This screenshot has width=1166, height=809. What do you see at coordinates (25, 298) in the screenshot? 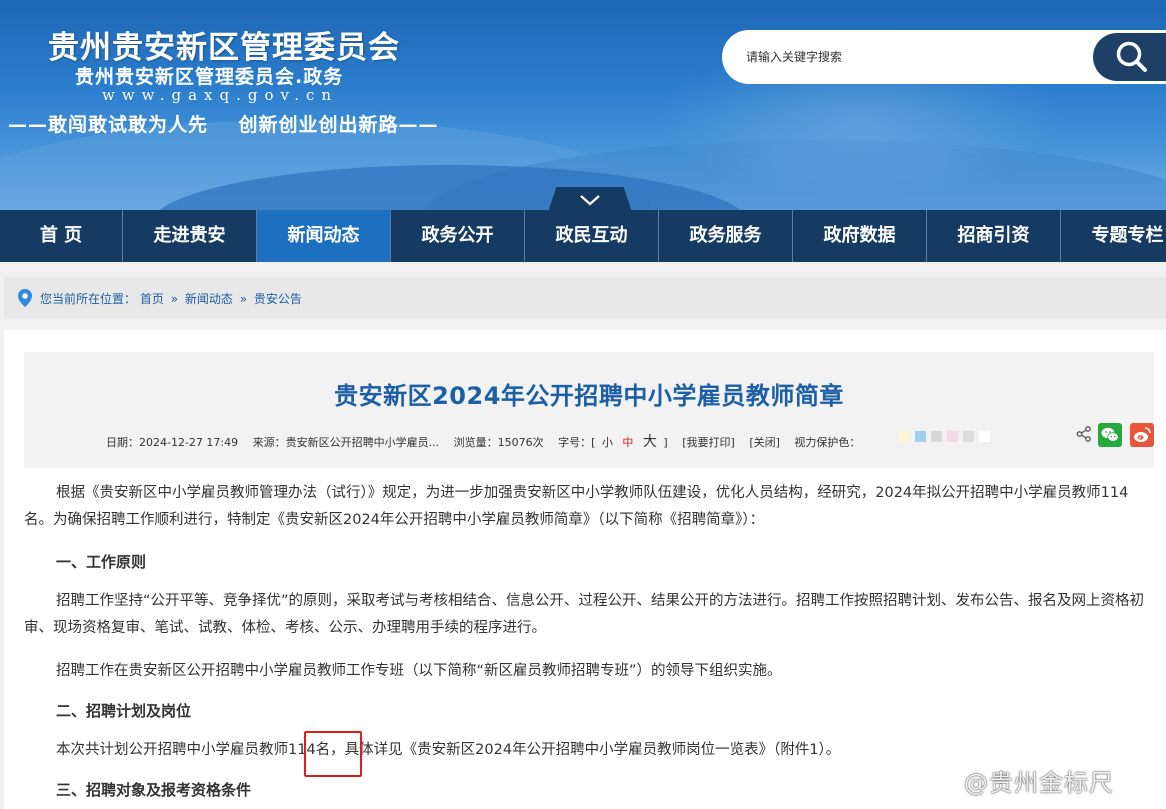
I see `location-pin-icon` at bounding box center [25, 298].